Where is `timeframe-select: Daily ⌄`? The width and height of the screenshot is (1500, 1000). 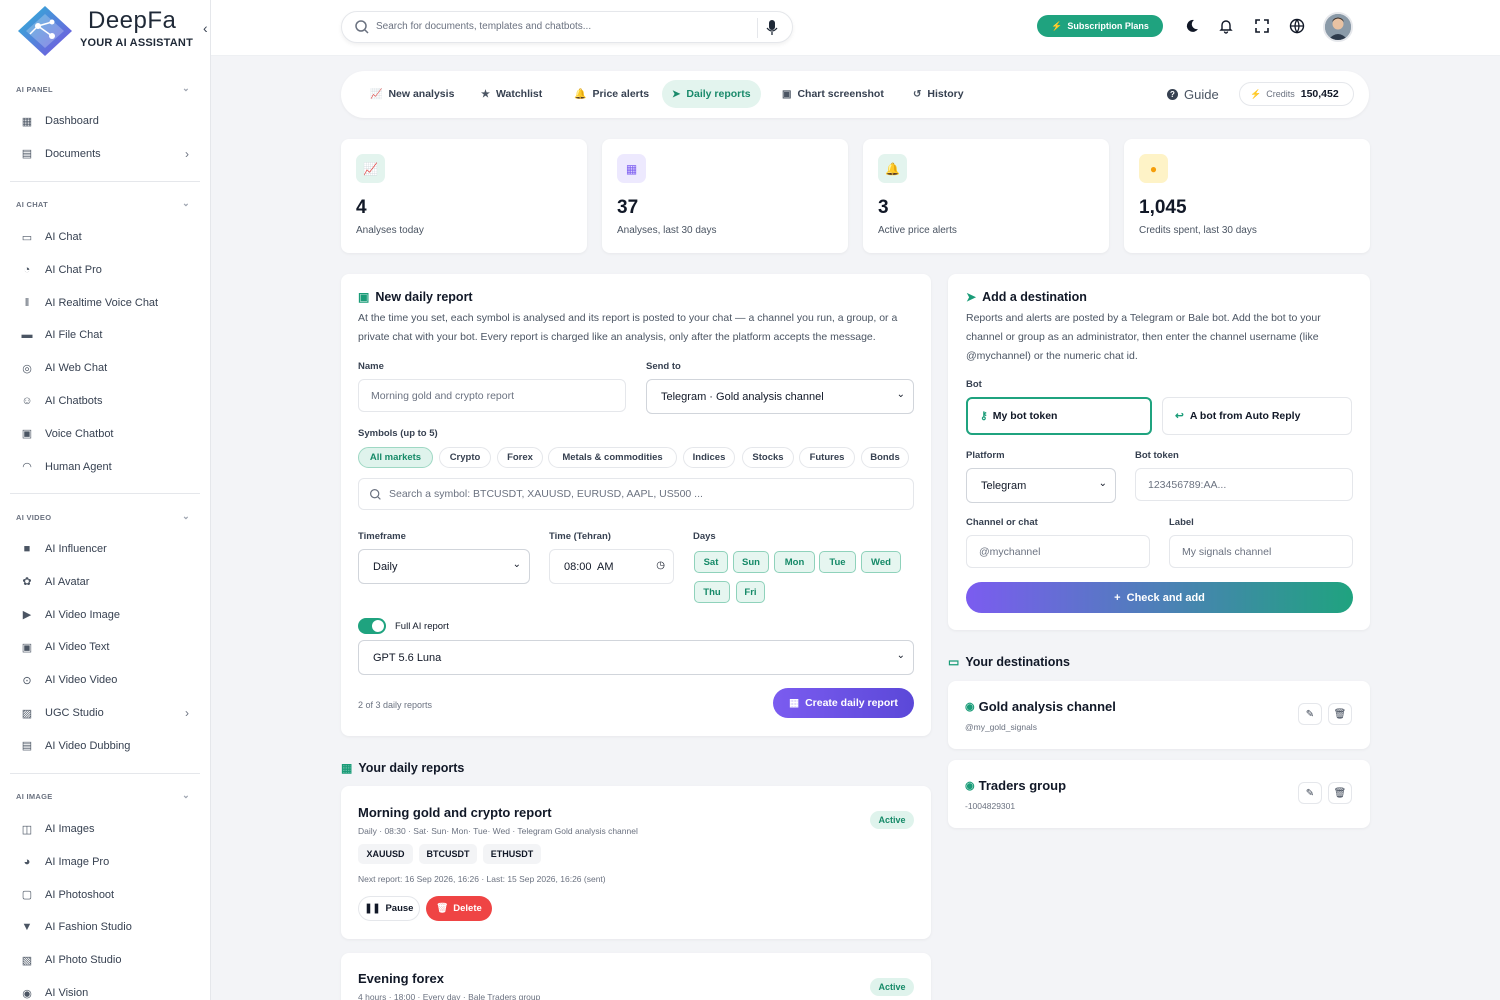
timeframe-select: Daily ⌄ is located at coordinates (444, 566).